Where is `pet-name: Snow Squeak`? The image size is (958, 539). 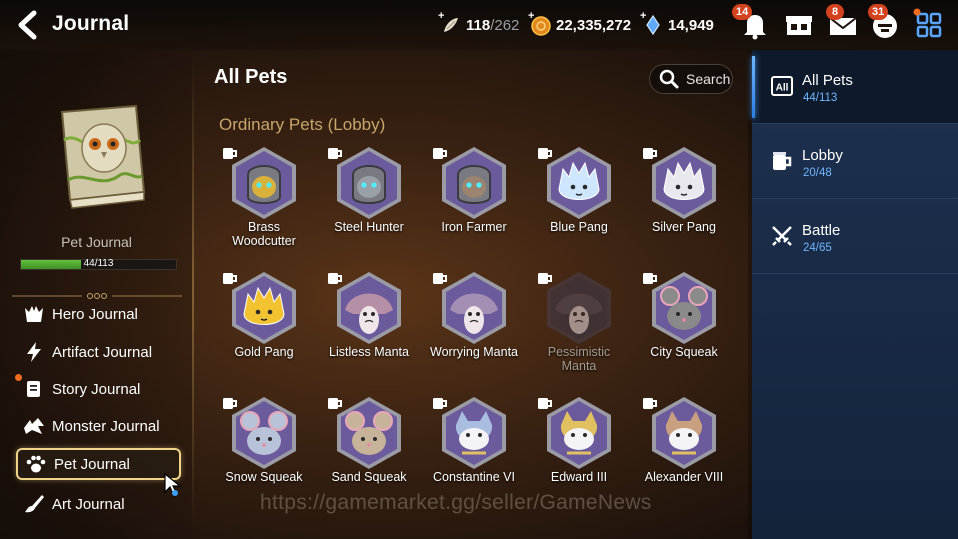 pet-name: Snow Squeak is located at coordinates (264, 477).